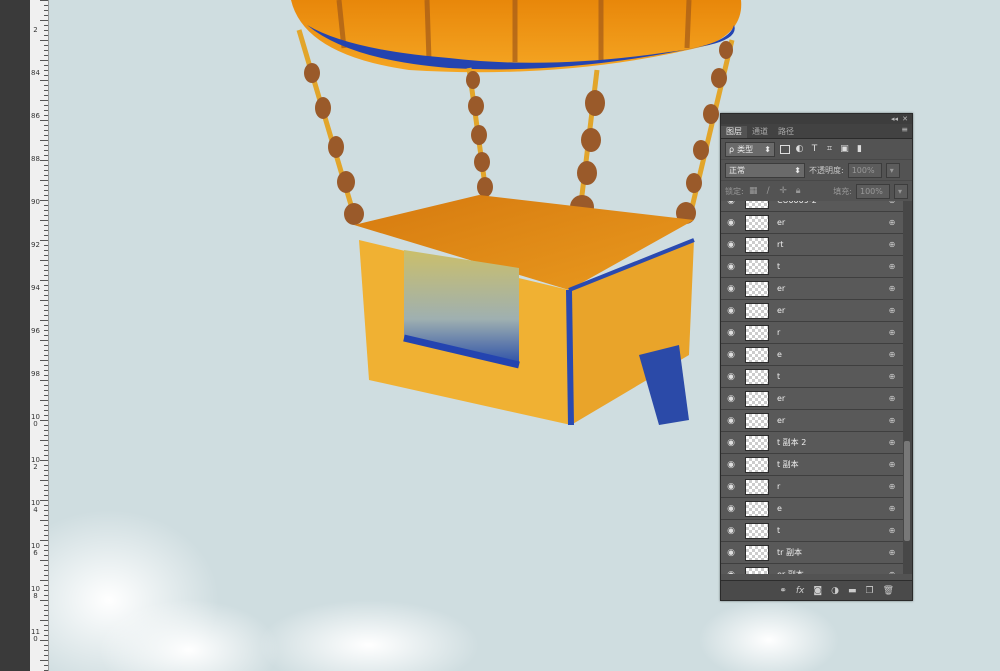 Image resolution: width=1000 pixels, height=671 pixels. Describe the element at coordinates (852, 591) in the screenshot. I see `new-group-icon: ▬` at that location.